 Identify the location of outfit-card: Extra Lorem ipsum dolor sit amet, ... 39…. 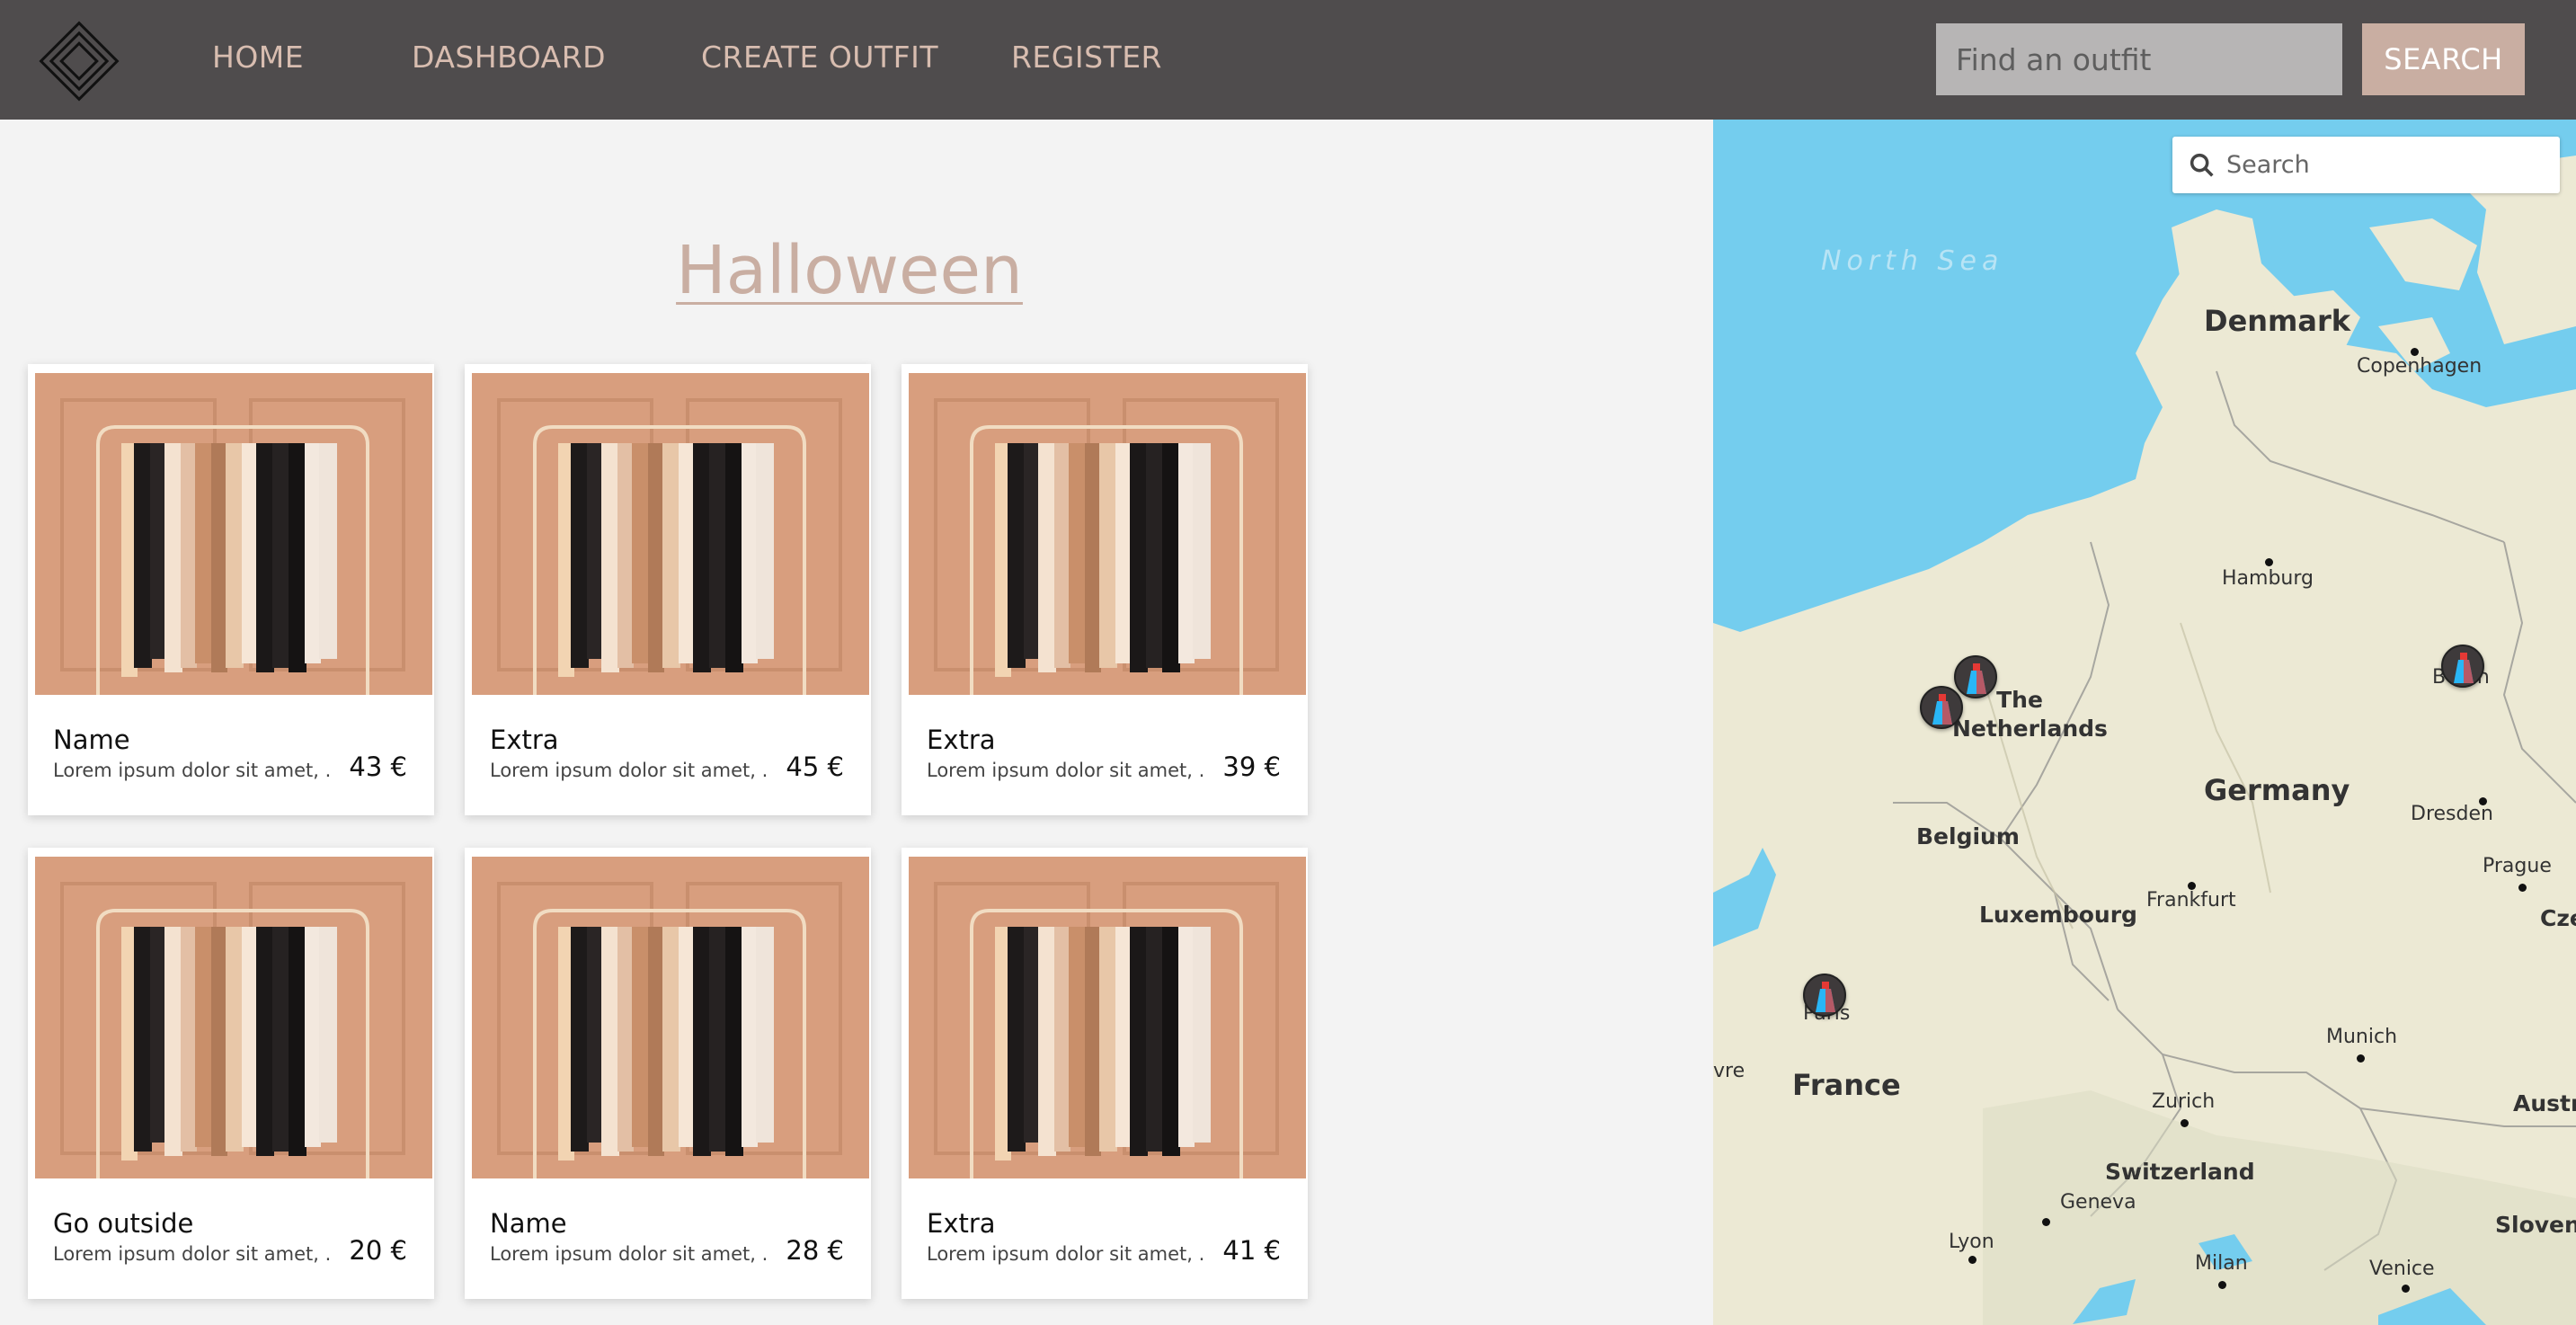
(1105, 589).